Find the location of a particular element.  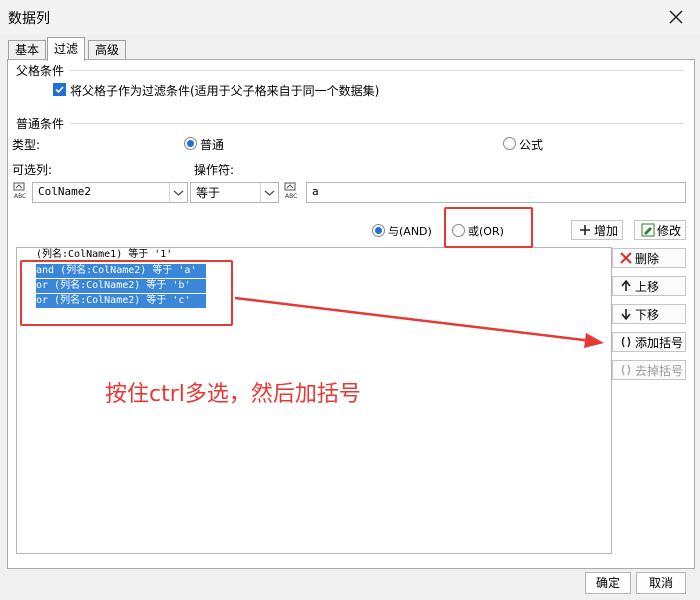

delete-x-icon is located at coordinates (626, 258).